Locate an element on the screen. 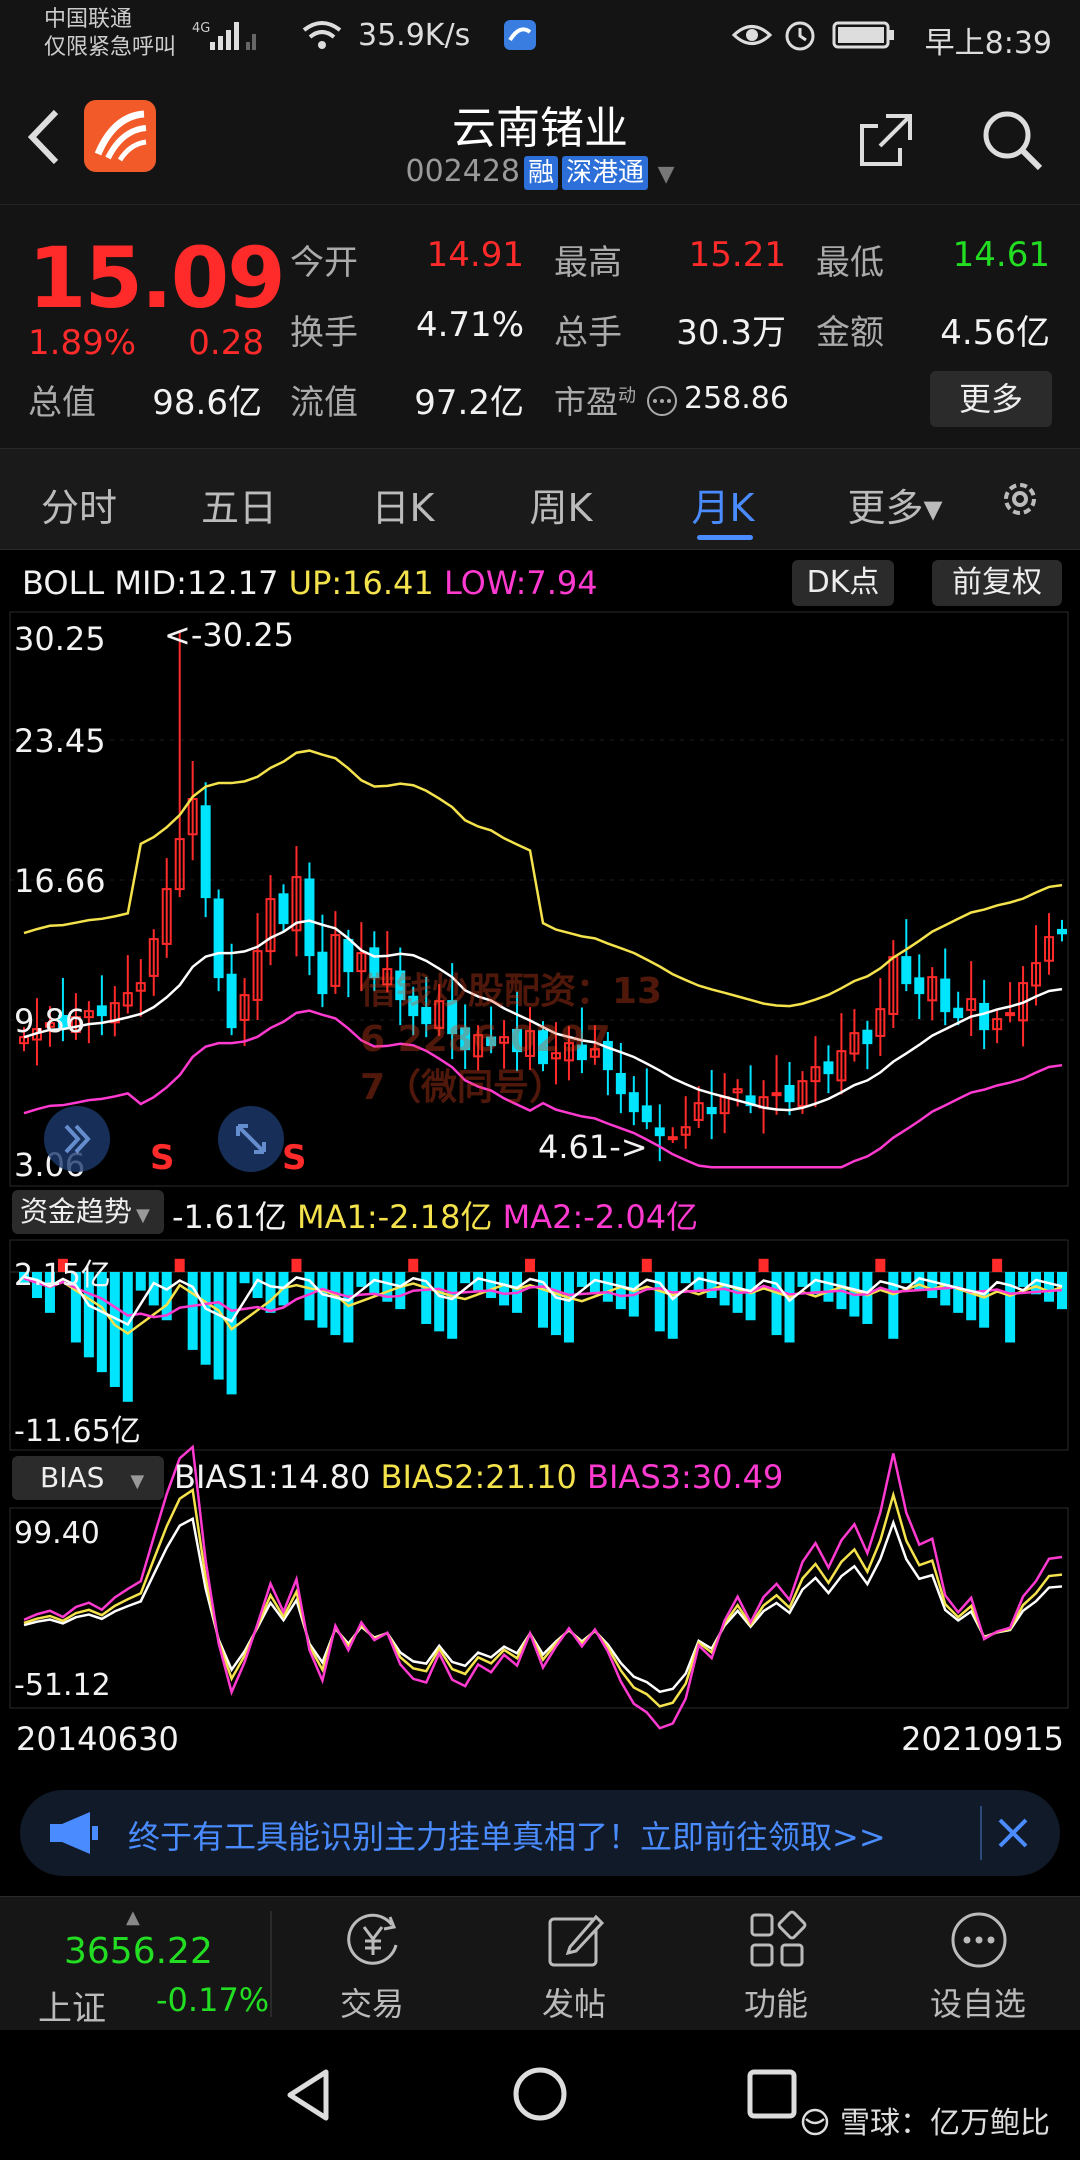  sell-signal-marker: S is located at coordinates (162, 1158).